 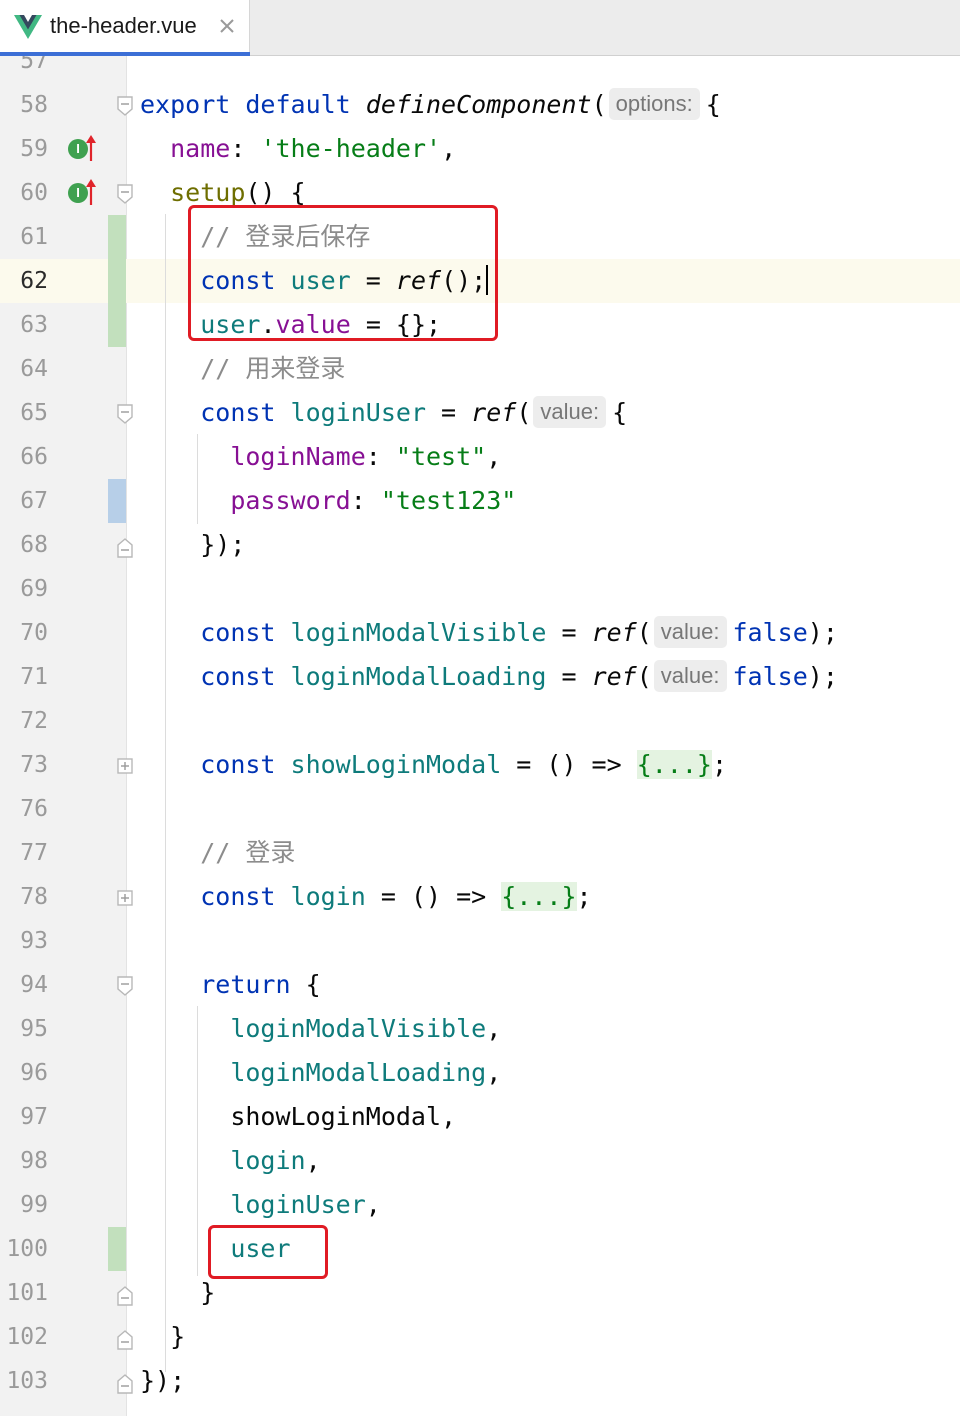 What do you see at coordinates (480, 853) in the screenshot?
I see `code-line-77: 77 // 登录` at bounding box center [480, 853].